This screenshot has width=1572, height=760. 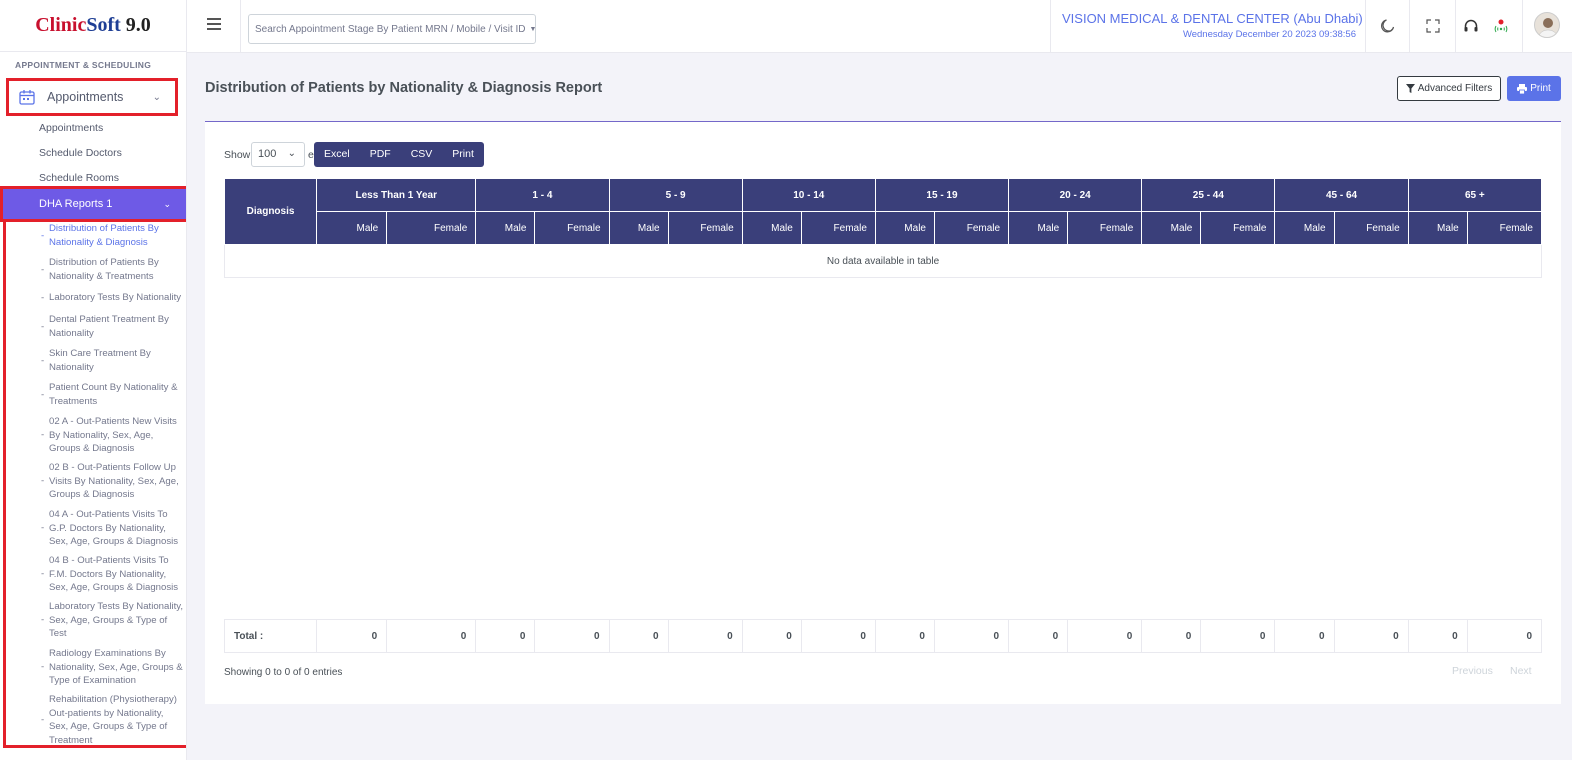 What do you see at coordinates (1471, 26) in the screenshot?
I see `headset-icon` at bounding box center [1471, 26].